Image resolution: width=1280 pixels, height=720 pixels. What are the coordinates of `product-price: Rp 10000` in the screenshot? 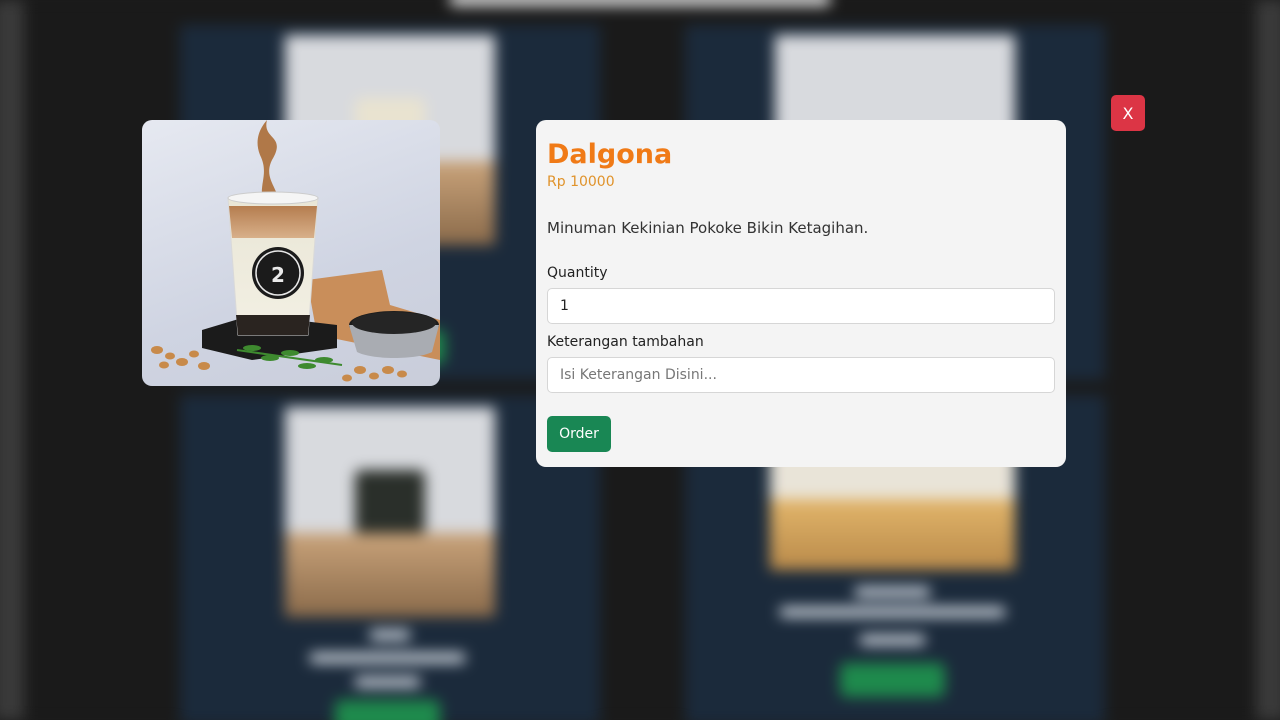 It's located at (581, 182).